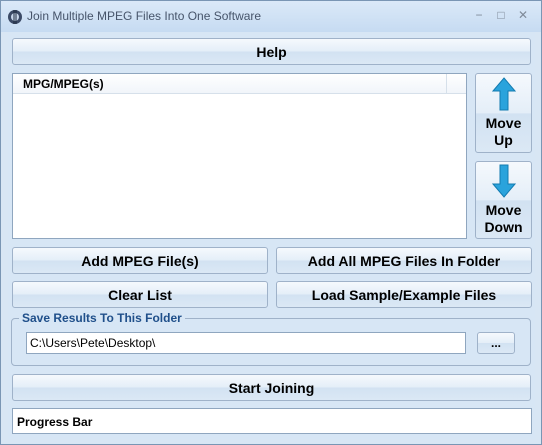  What do you see at coordinates (15, 17) in the screenshot?
I see `app-icon` at bounding box center [15, 17].